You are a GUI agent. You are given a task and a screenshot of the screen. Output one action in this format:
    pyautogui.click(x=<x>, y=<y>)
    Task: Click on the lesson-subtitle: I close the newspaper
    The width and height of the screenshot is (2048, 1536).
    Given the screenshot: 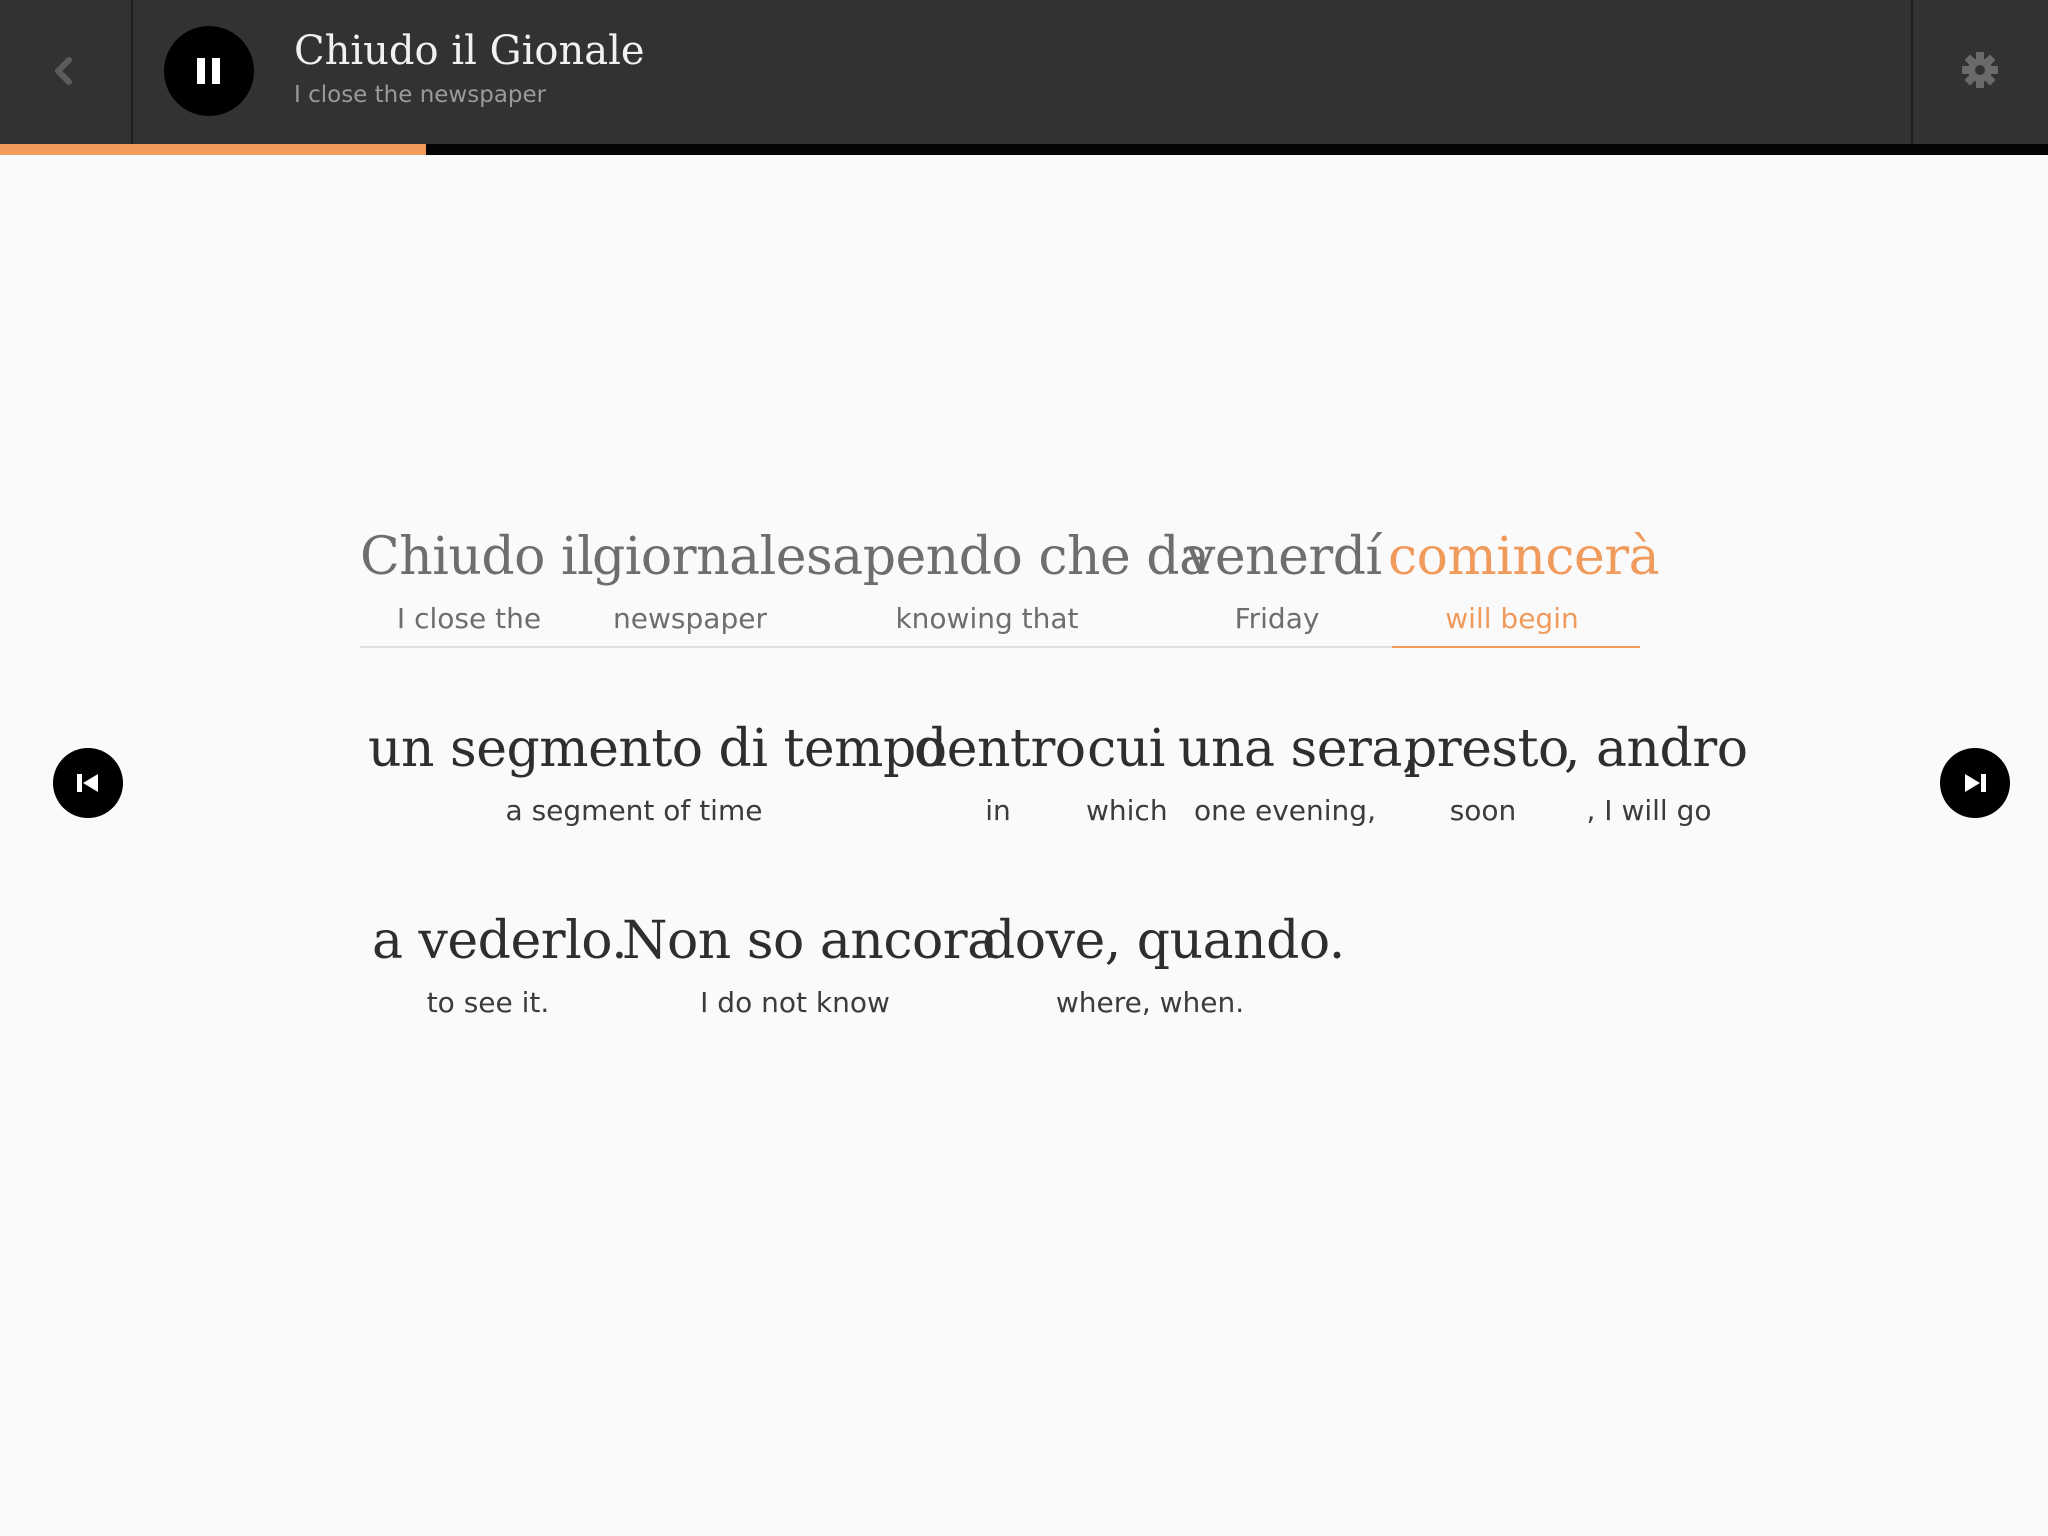 What is the action you would take?
    pyautogui.click(x=420, y=95)
    